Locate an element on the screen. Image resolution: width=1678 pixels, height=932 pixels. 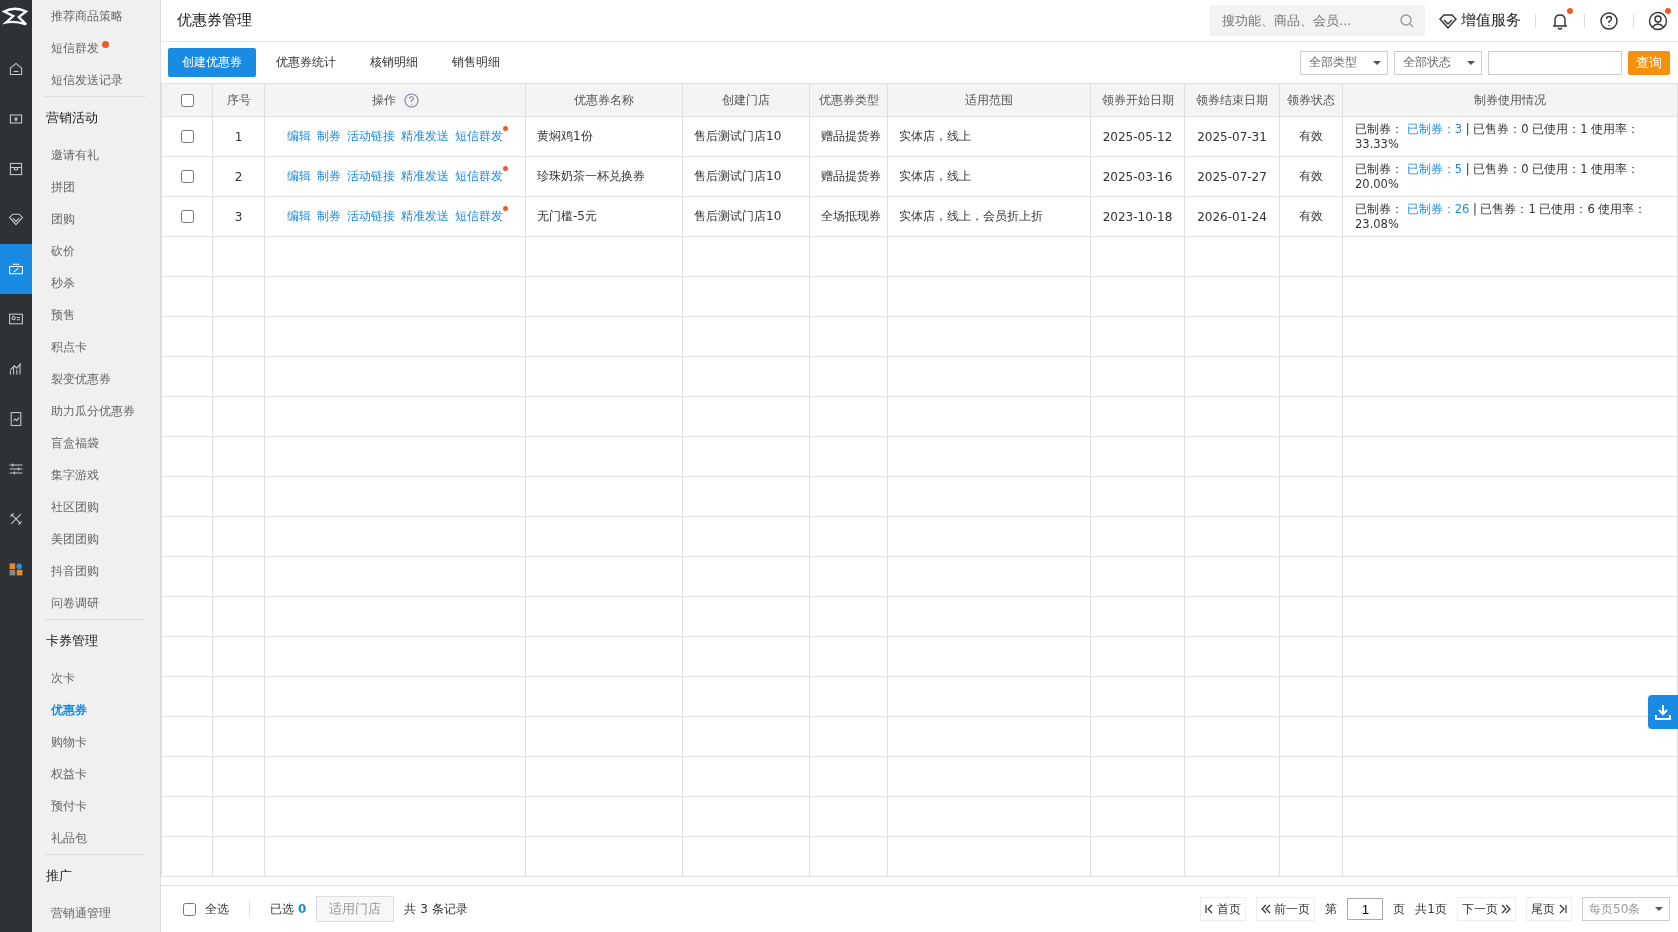
column-header: 领券状态 is located at coordinates (1311, 99).